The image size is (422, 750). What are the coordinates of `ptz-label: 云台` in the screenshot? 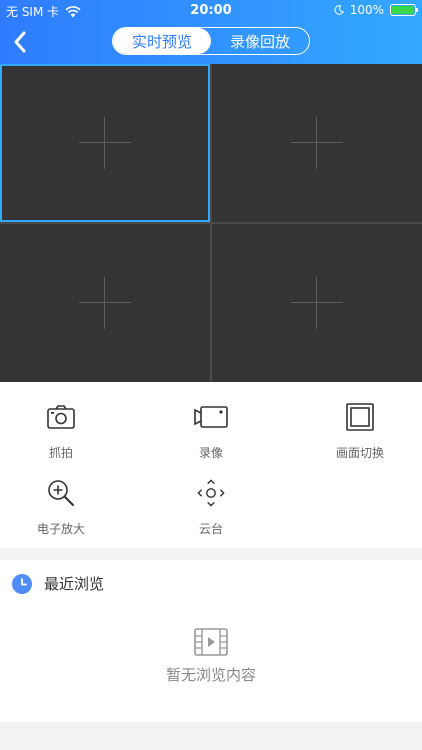 It's located at (210, 529).